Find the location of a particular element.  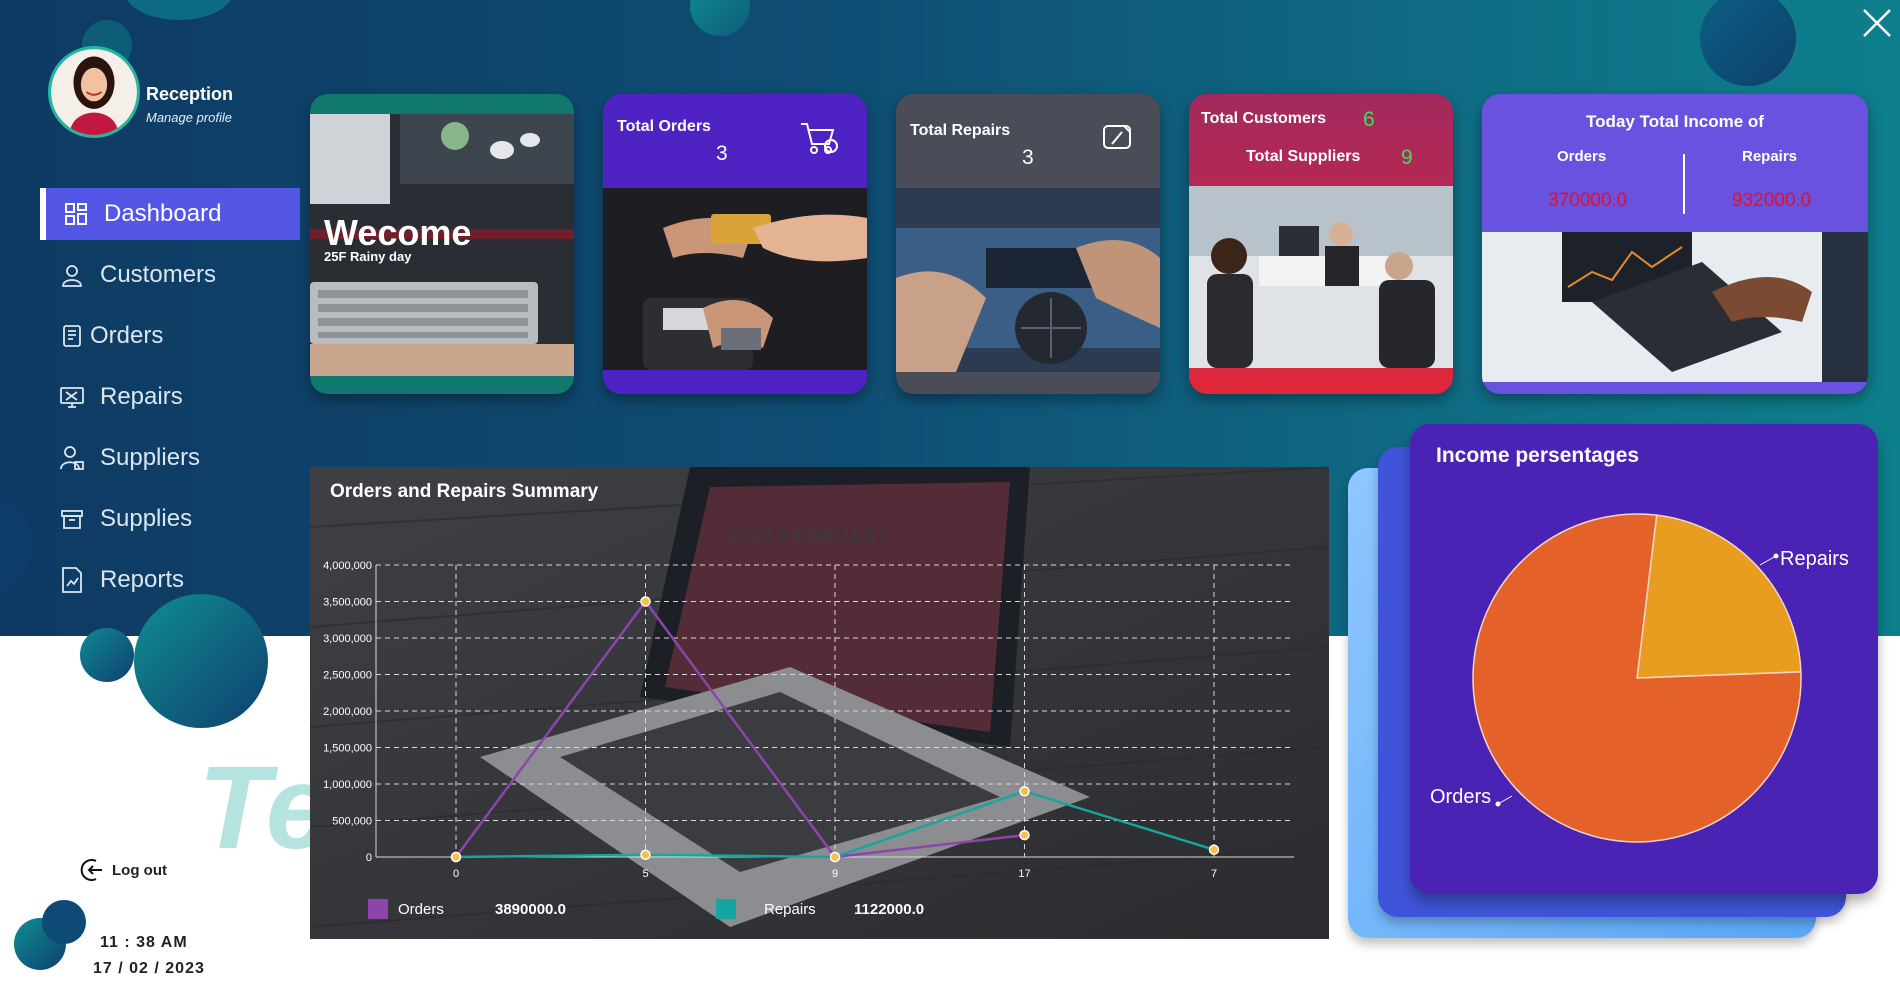

avatar is located at coordinates (94, 92).